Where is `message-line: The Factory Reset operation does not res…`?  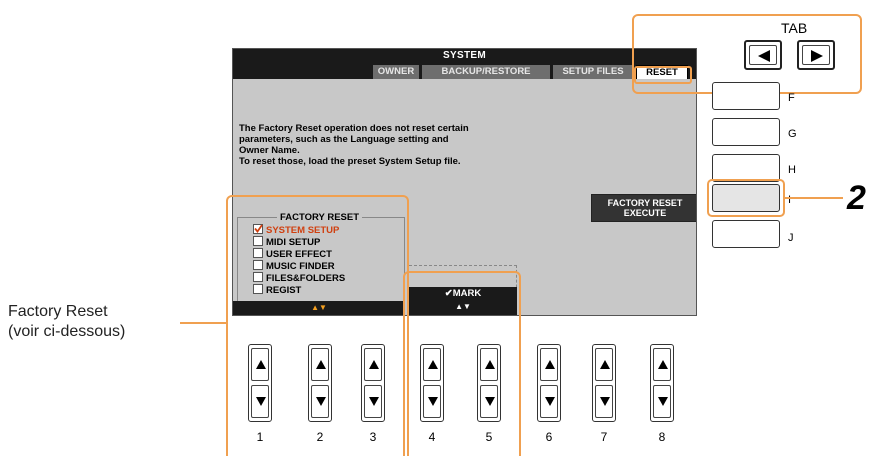 message-line: The Factory Reset operation does not res… is located at coordinates (354, 128).